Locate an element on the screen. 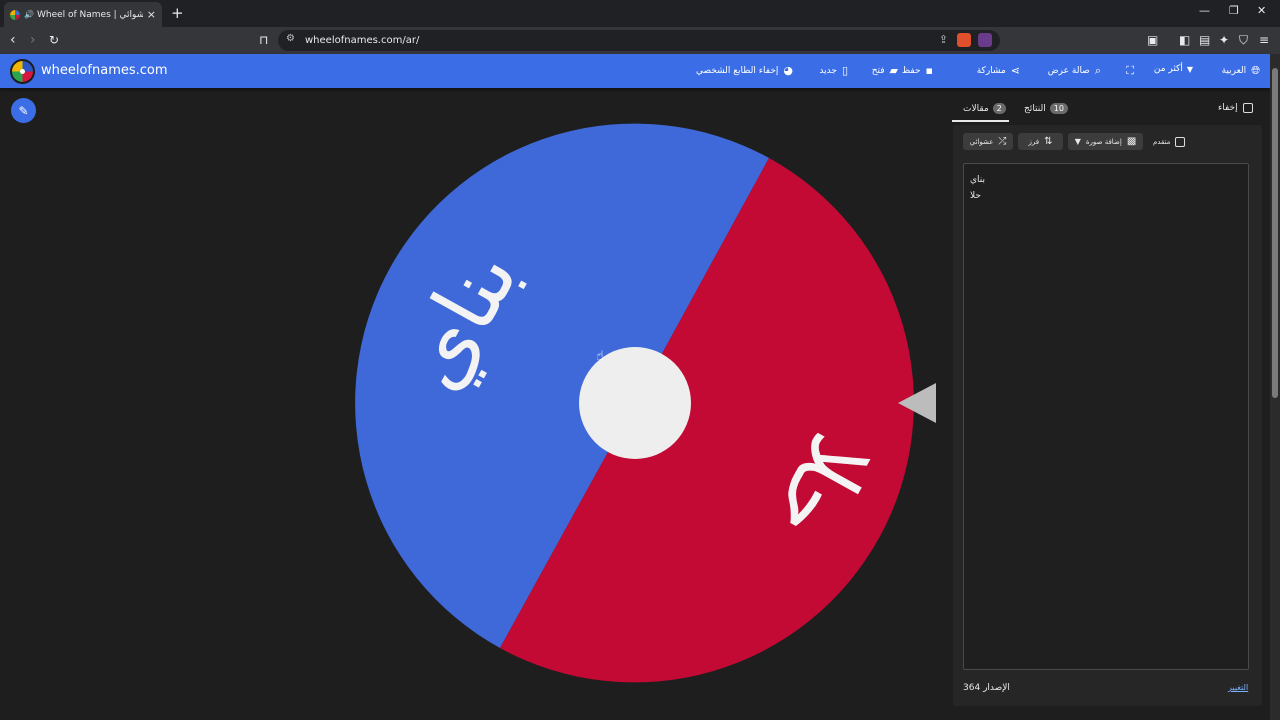  brand-name: wheelofnames.com is located at coordinates (104, 70).